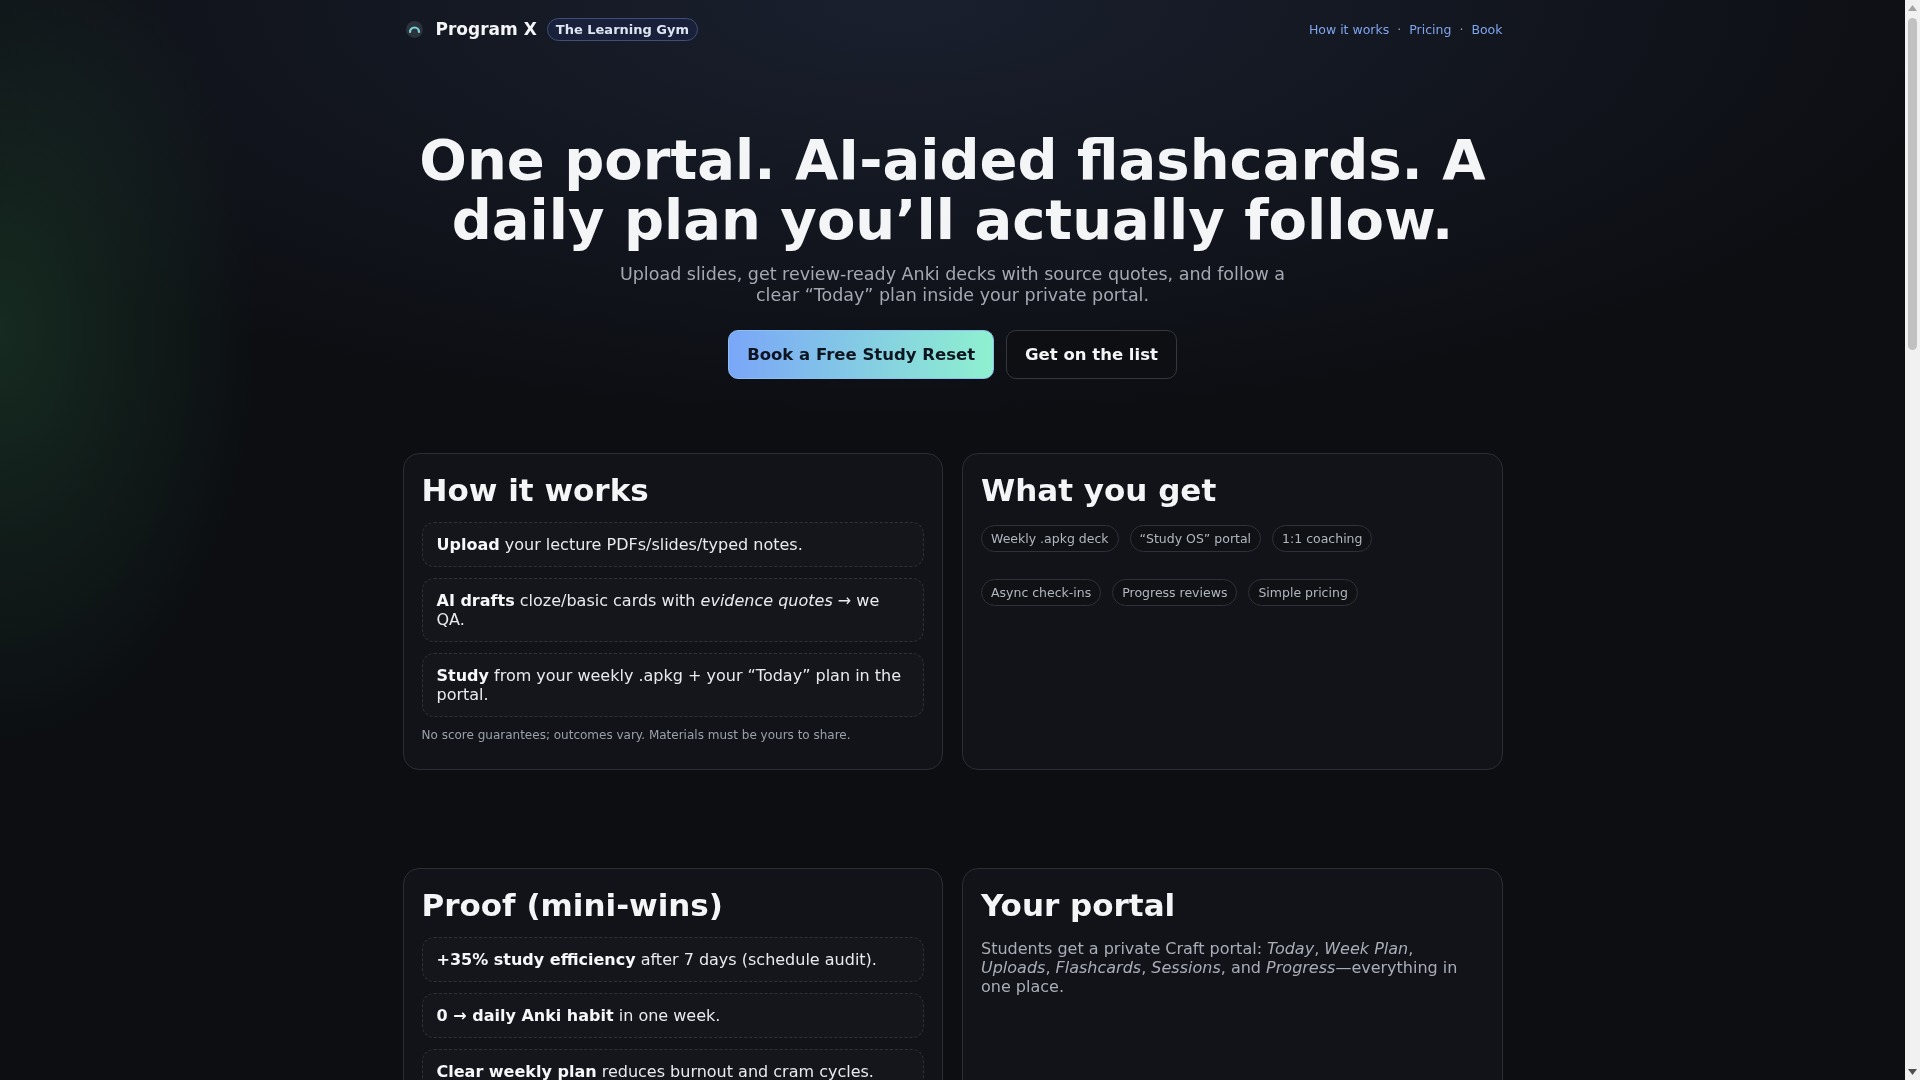  What do you see at coordinates (672, 610) in the screenshot?
I see `step-item: AI drafts cloze/basic cards with evidence quotes → we QA.` at bounding box center [672, 610].